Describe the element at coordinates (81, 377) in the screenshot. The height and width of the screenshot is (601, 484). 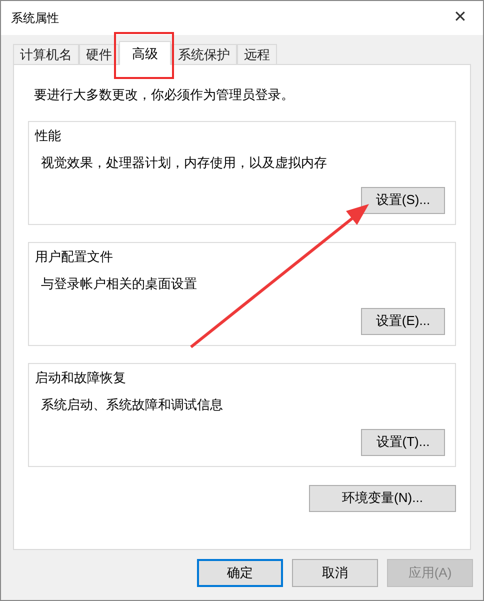
I see `group-title: 启动和故障恢复` at that location.